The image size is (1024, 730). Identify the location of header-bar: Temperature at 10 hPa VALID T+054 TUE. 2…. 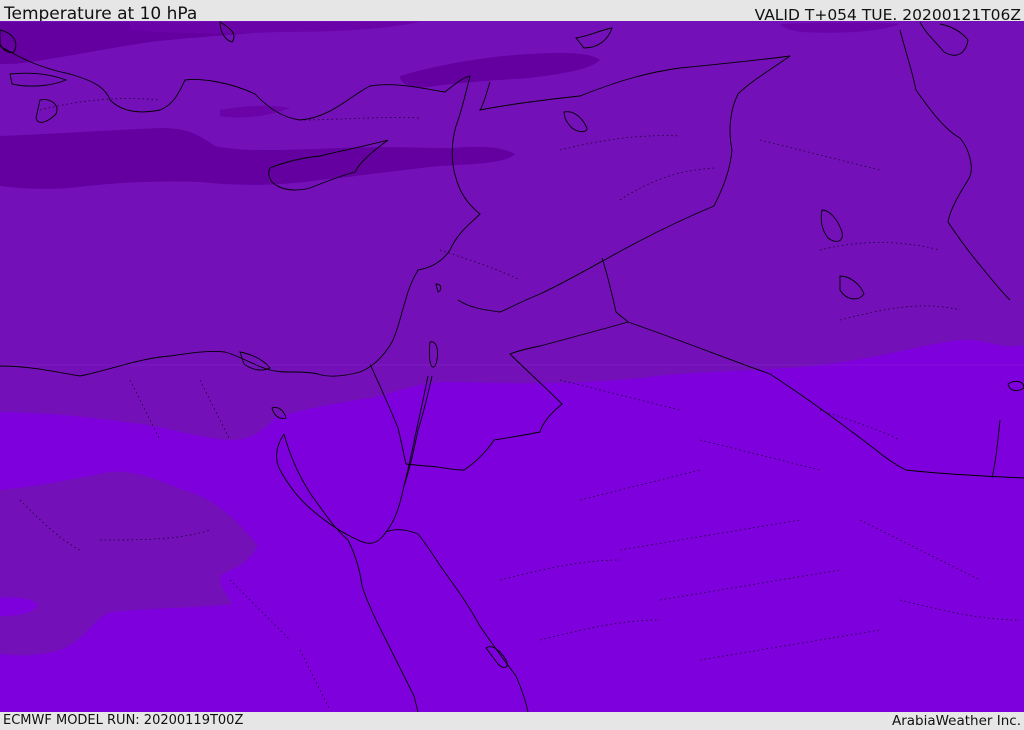
(512, 12).